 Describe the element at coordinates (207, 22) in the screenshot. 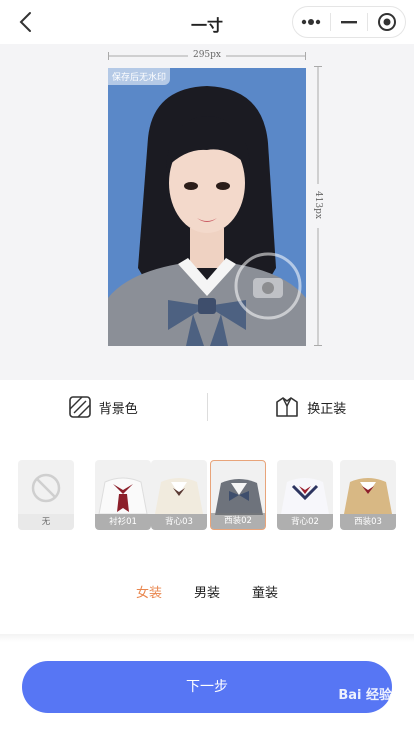

I see `nav-bar: 一寸` at that location.